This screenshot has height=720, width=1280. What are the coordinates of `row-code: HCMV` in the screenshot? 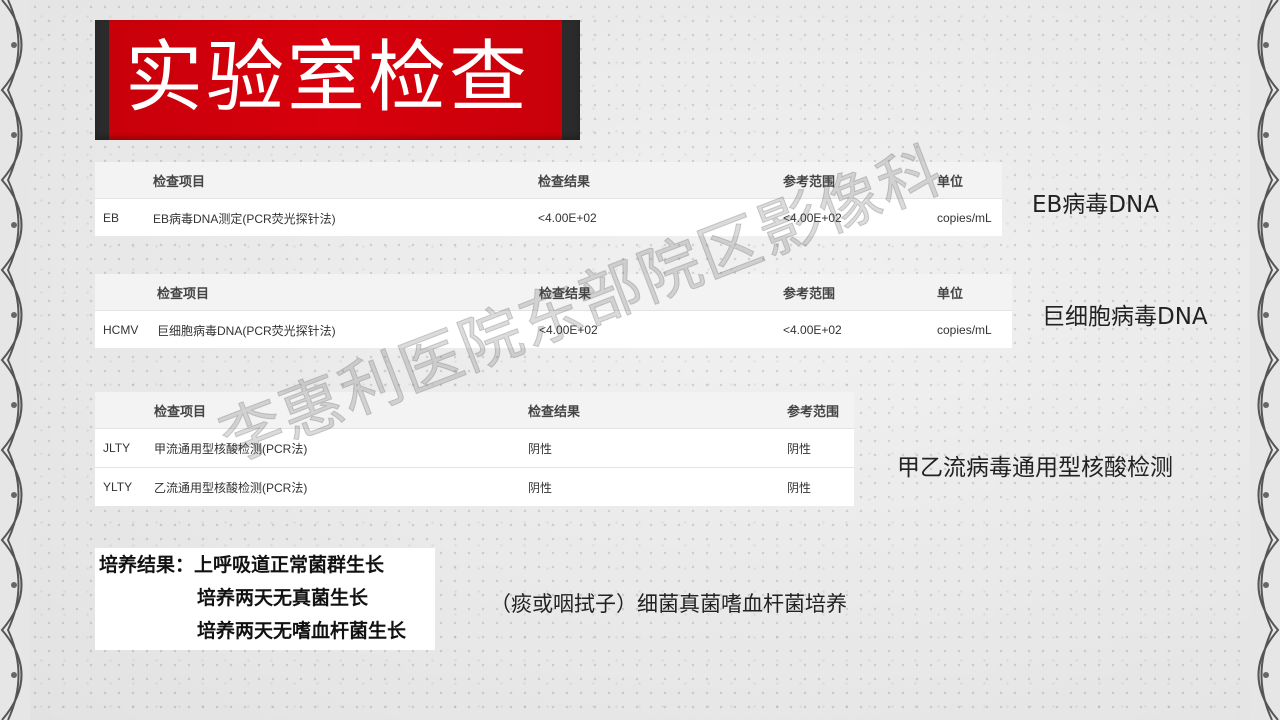 It's located at (121, 330).